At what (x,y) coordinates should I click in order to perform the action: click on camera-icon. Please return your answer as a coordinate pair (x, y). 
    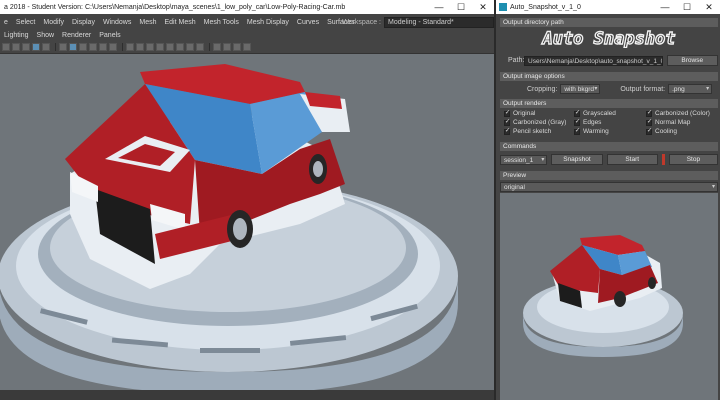
    Looking at the image, I should click on (6, 47).